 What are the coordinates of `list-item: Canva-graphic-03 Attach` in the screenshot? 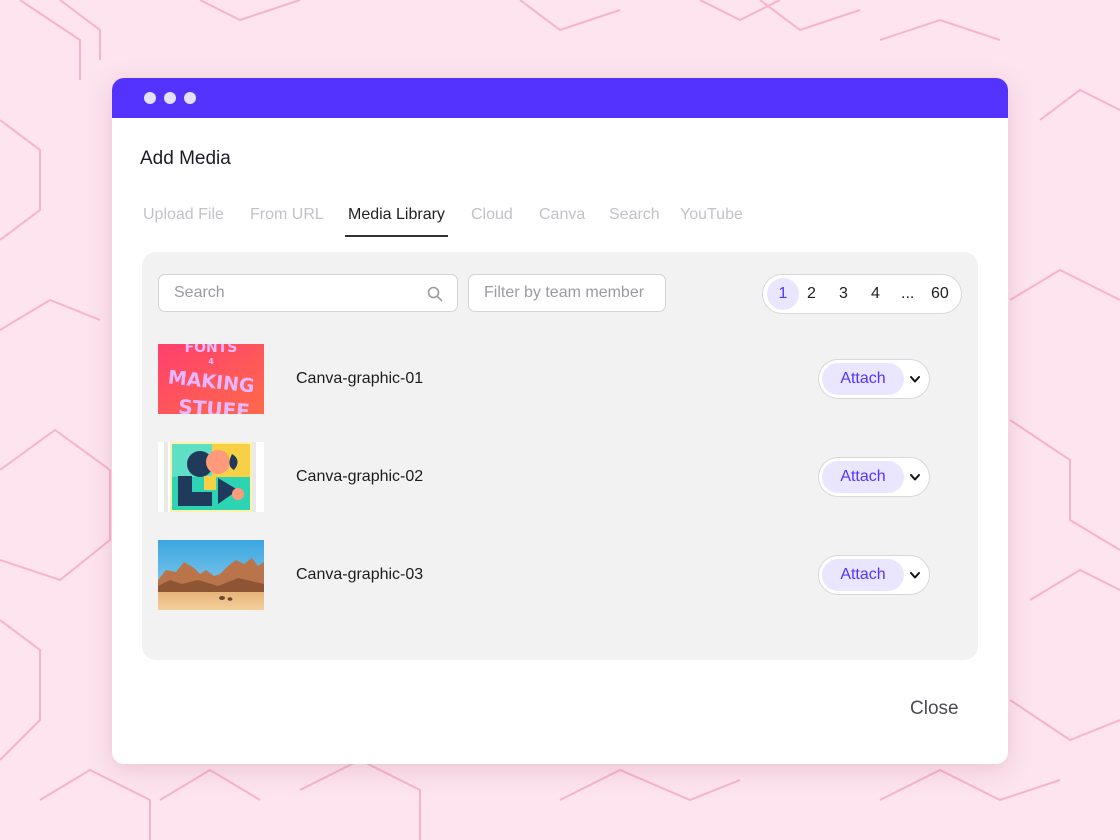 It's located at (560, 575).